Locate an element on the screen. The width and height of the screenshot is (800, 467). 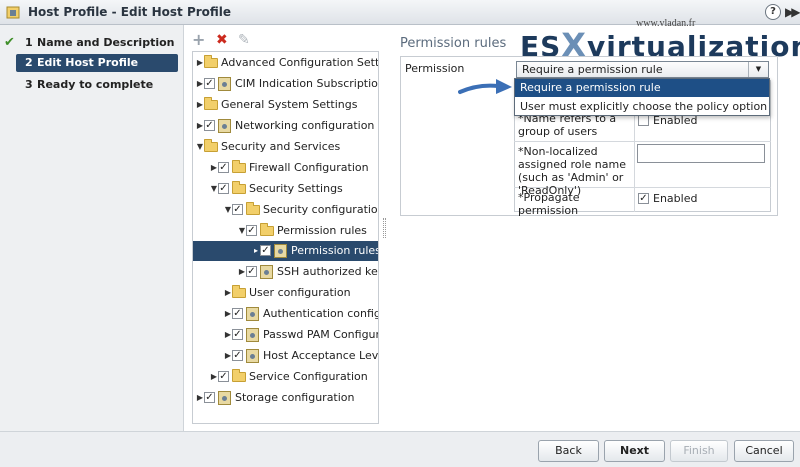
step-label: Edit Host Profile is located at coordinates (88, 62).